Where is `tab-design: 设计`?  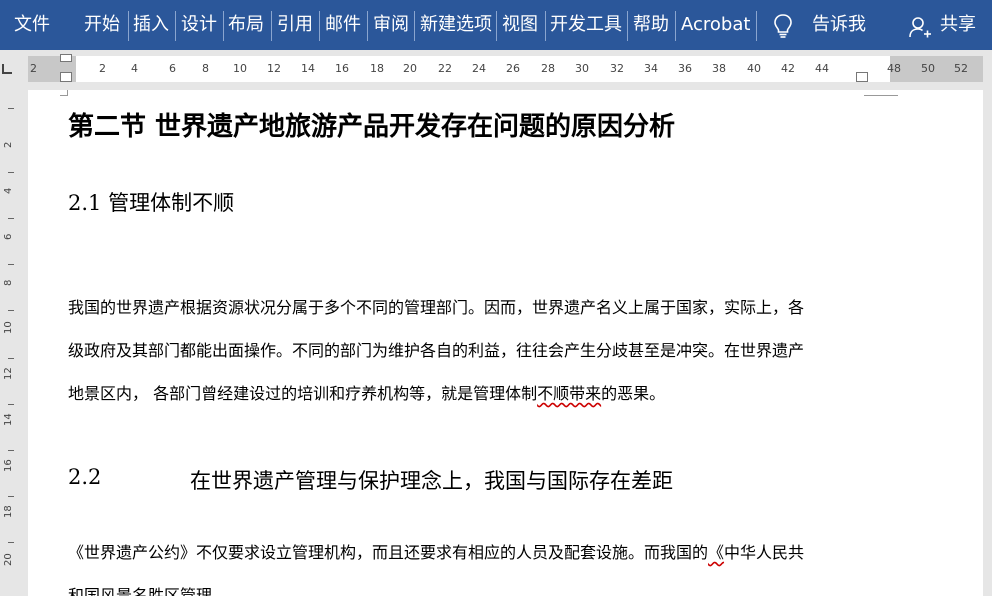
tab-design: 设计 is located at coordinates (199, 25).